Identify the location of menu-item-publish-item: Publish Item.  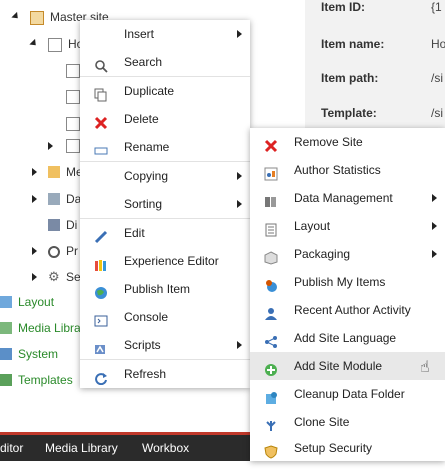
(165, 289).